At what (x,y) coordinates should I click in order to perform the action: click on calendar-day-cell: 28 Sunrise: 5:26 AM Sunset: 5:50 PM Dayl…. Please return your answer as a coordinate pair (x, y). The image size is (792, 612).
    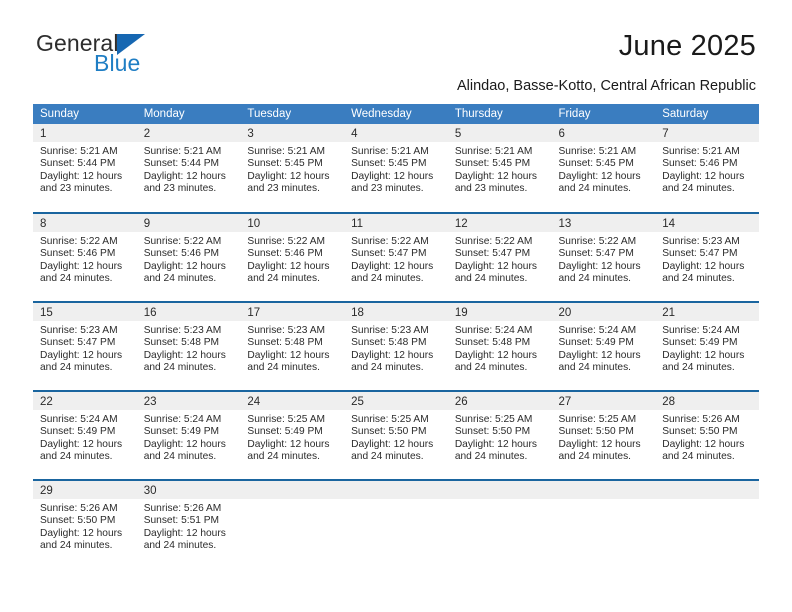
    Looking at the image, I should click on (707, 435).